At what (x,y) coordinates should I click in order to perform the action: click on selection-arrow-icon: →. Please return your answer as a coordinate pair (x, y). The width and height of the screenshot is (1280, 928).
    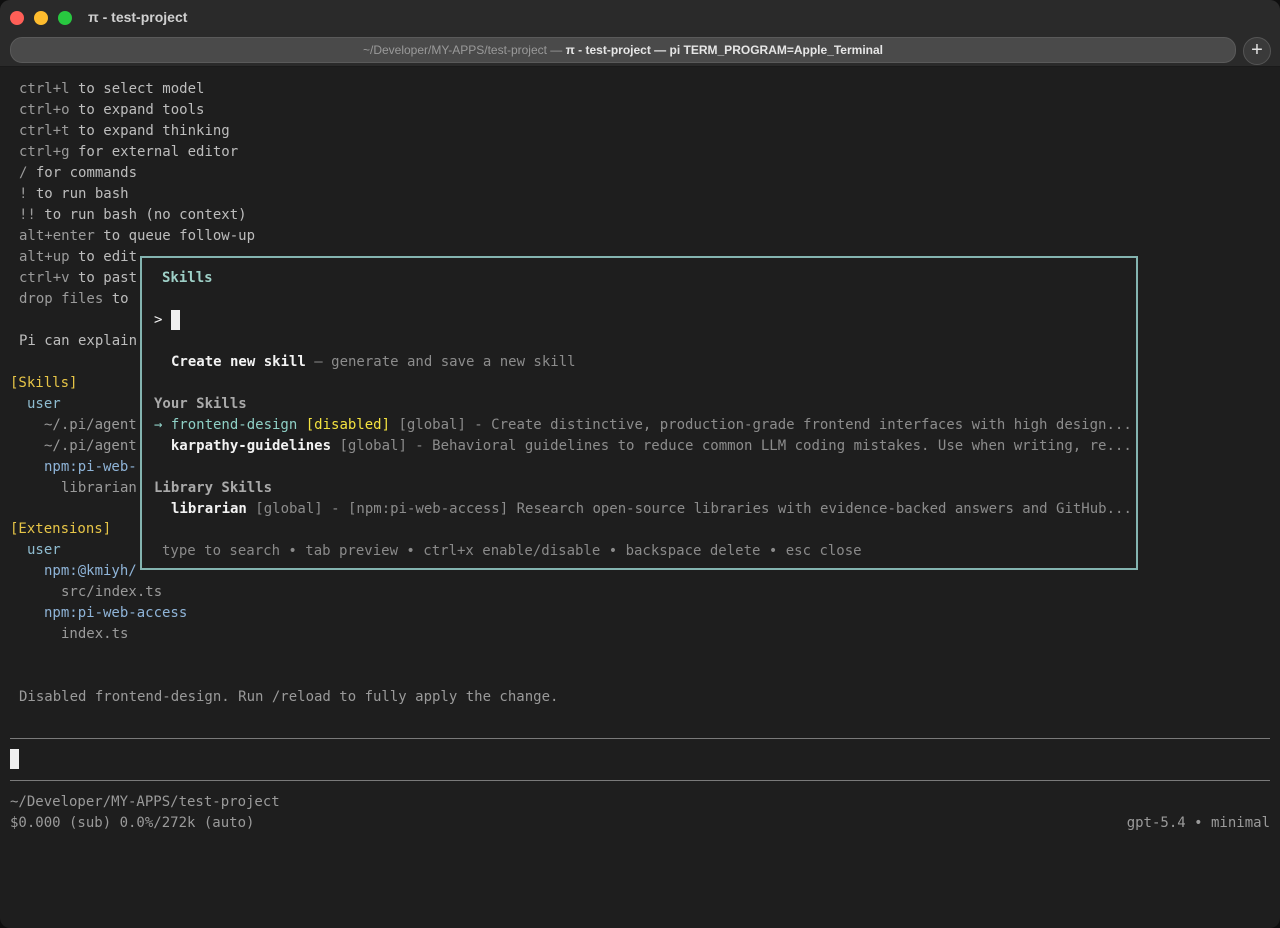
    Looking at the image, I should click on (162, 425).